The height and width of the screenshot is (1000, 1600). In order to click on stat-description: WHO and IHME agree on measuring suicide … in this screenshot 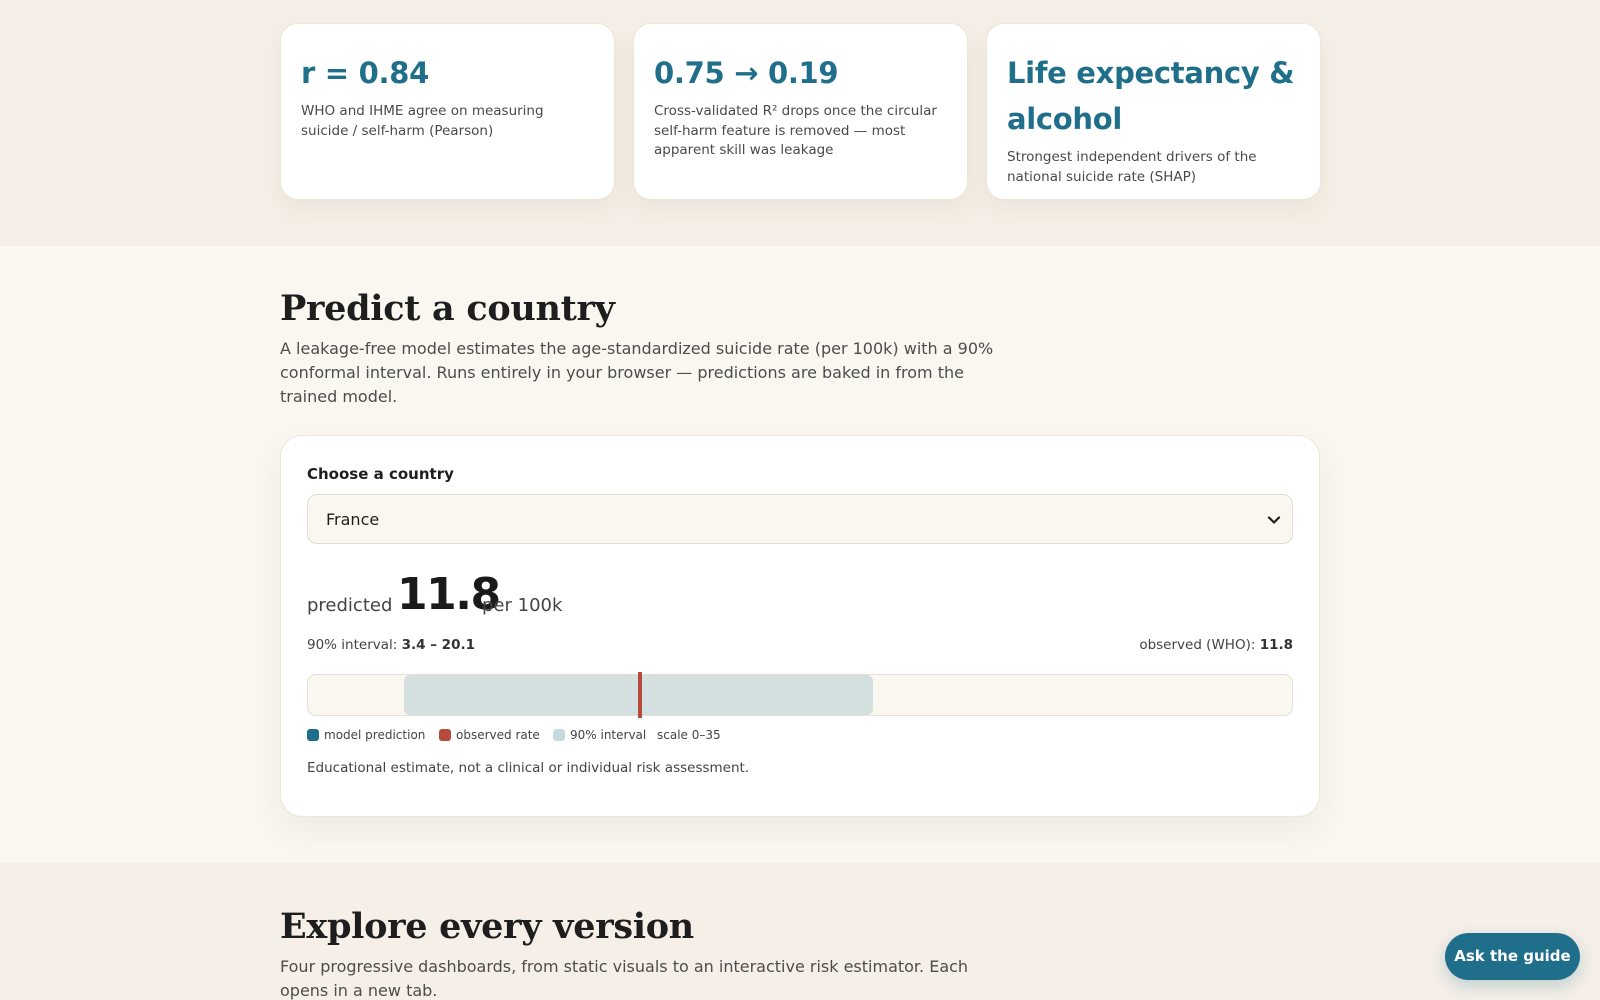, I will do `click(422, 121)`.